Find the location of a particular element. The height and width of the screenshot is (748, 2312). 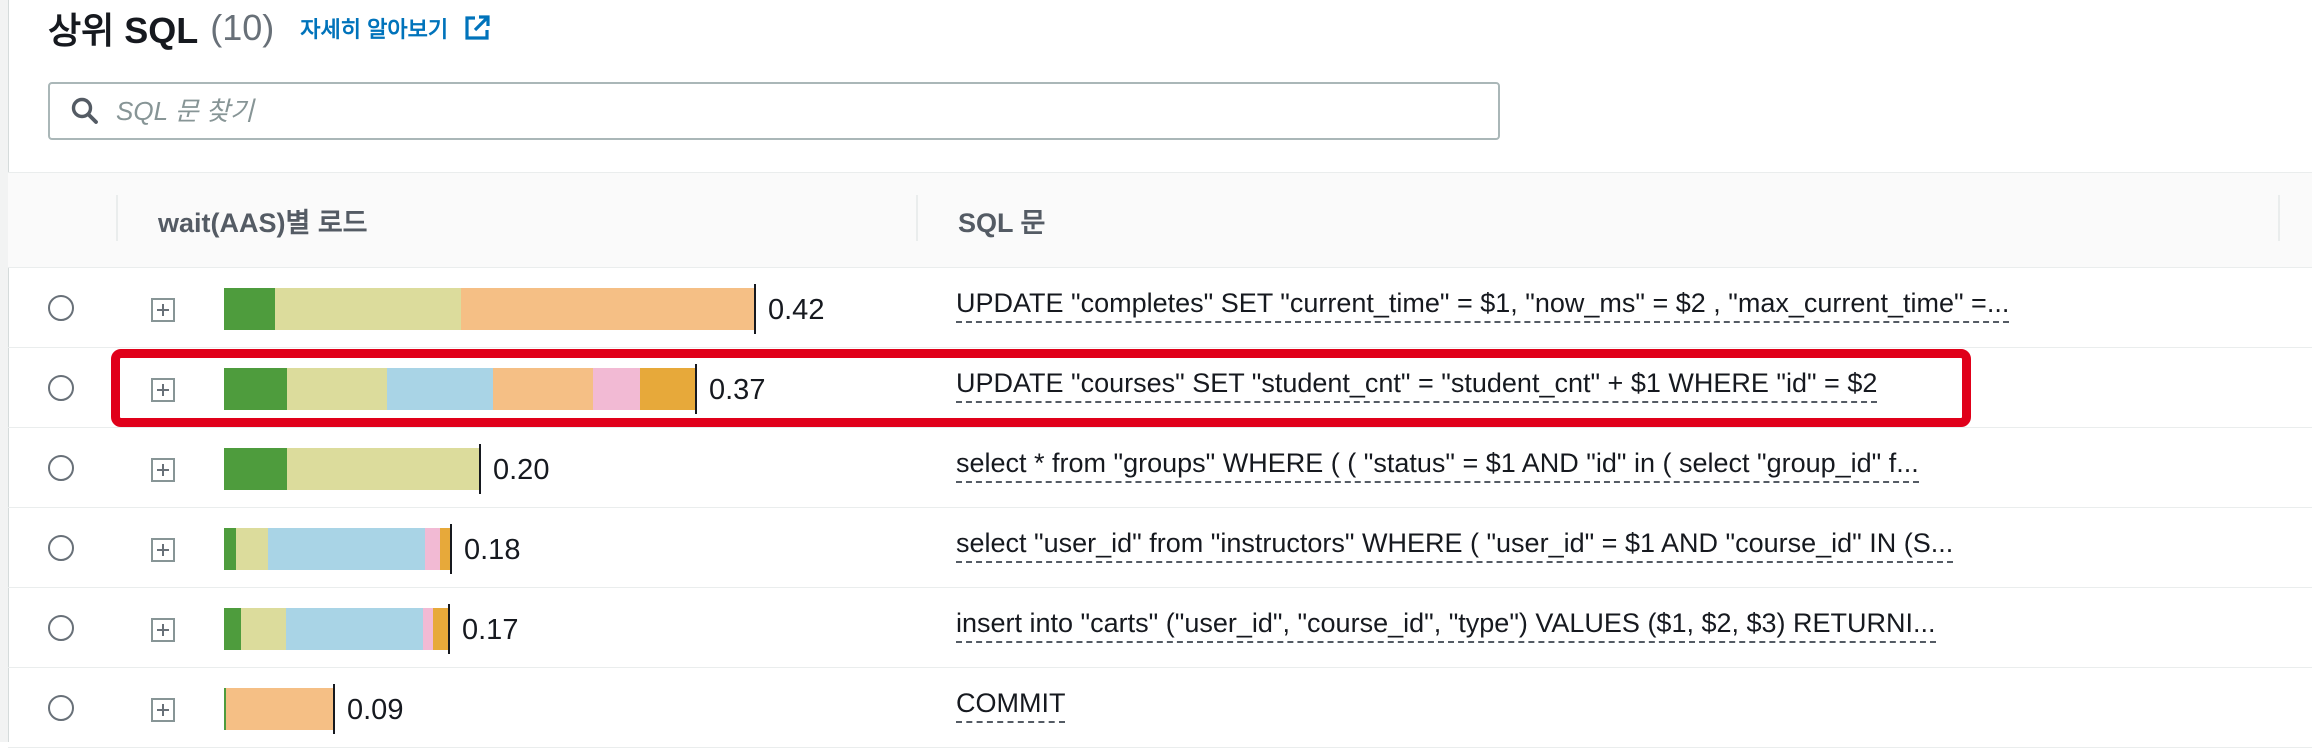

load-value: 0.17 is located at coordinates (490, 630).